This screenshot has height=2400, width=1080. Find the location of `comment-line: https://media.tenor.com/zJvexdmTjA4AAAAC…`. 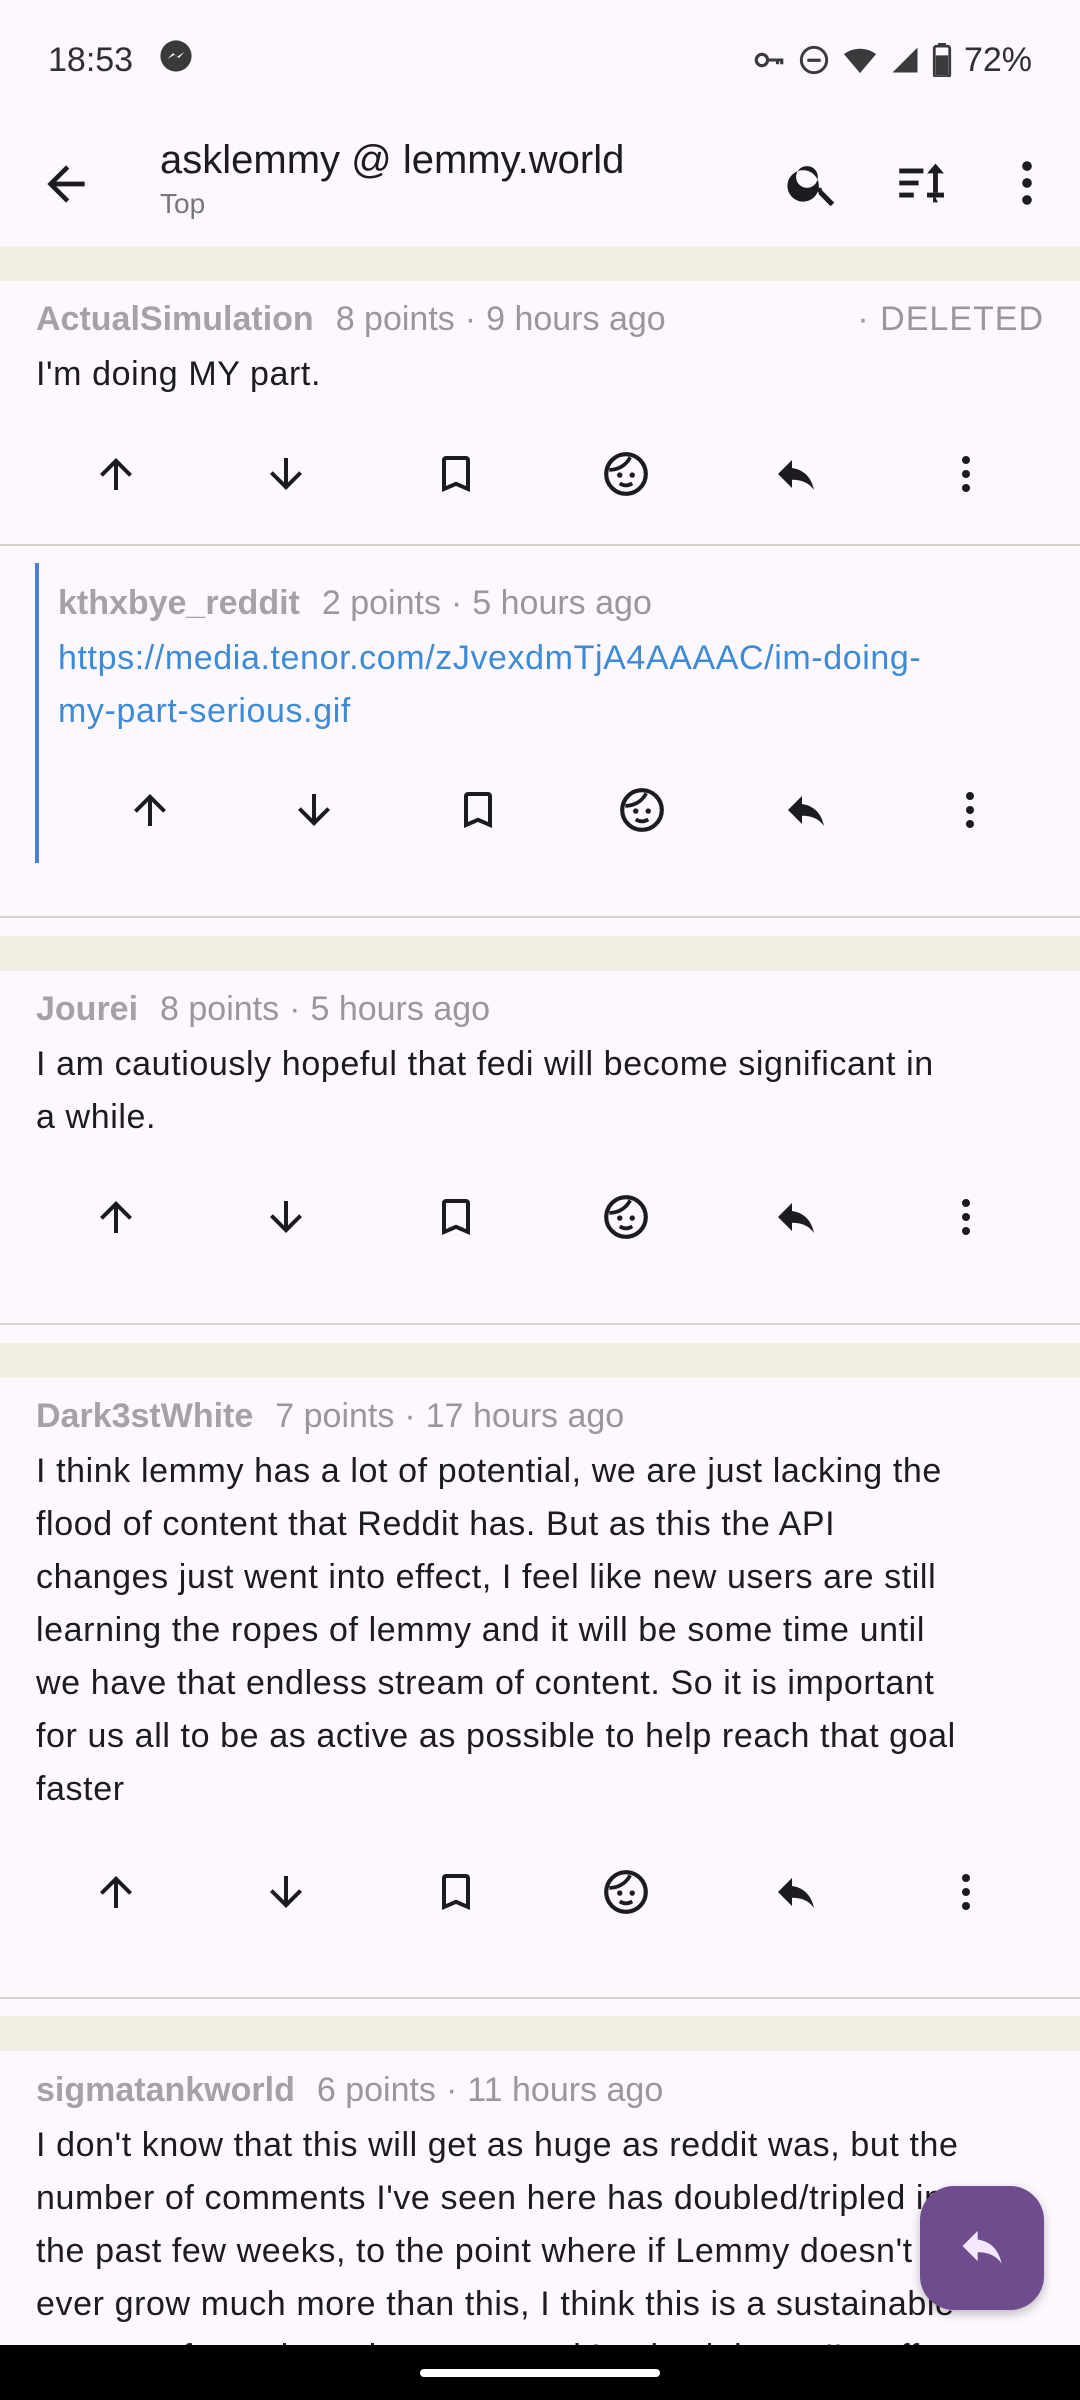

comment-line: https://media.tenor.com/zJvexdmTjA4AAAAC… is located at coordinates (489, 658).